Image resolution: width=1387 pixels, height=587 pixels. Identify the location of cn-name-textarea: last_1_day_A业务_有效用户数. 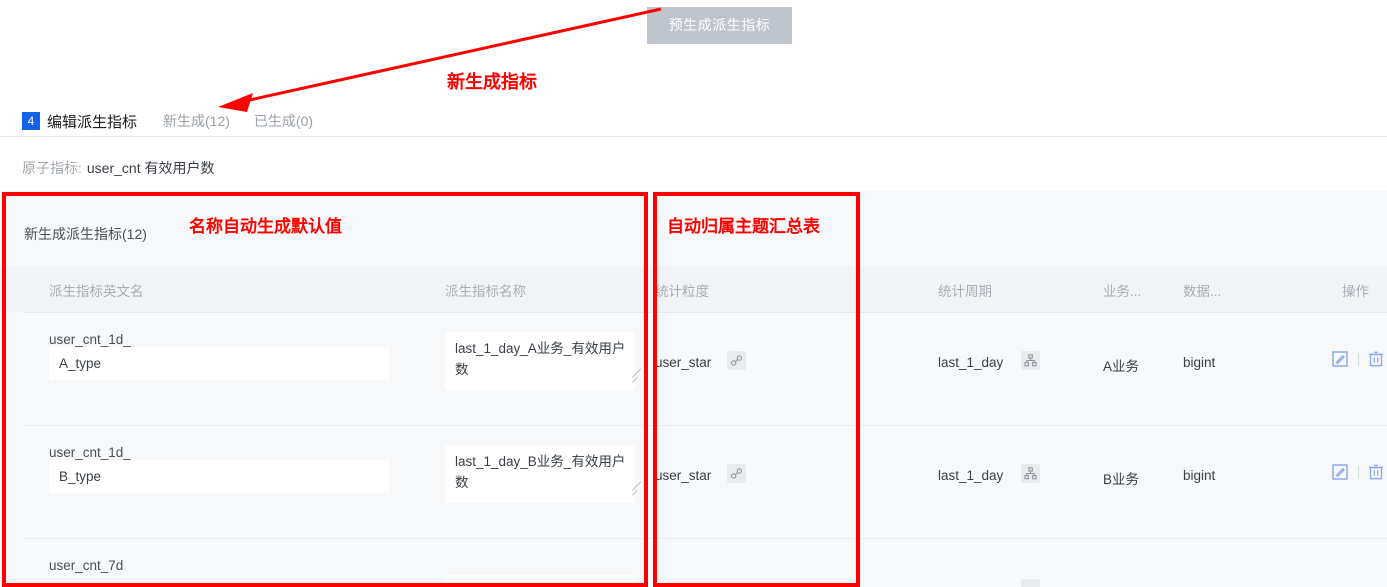
(540, 361).